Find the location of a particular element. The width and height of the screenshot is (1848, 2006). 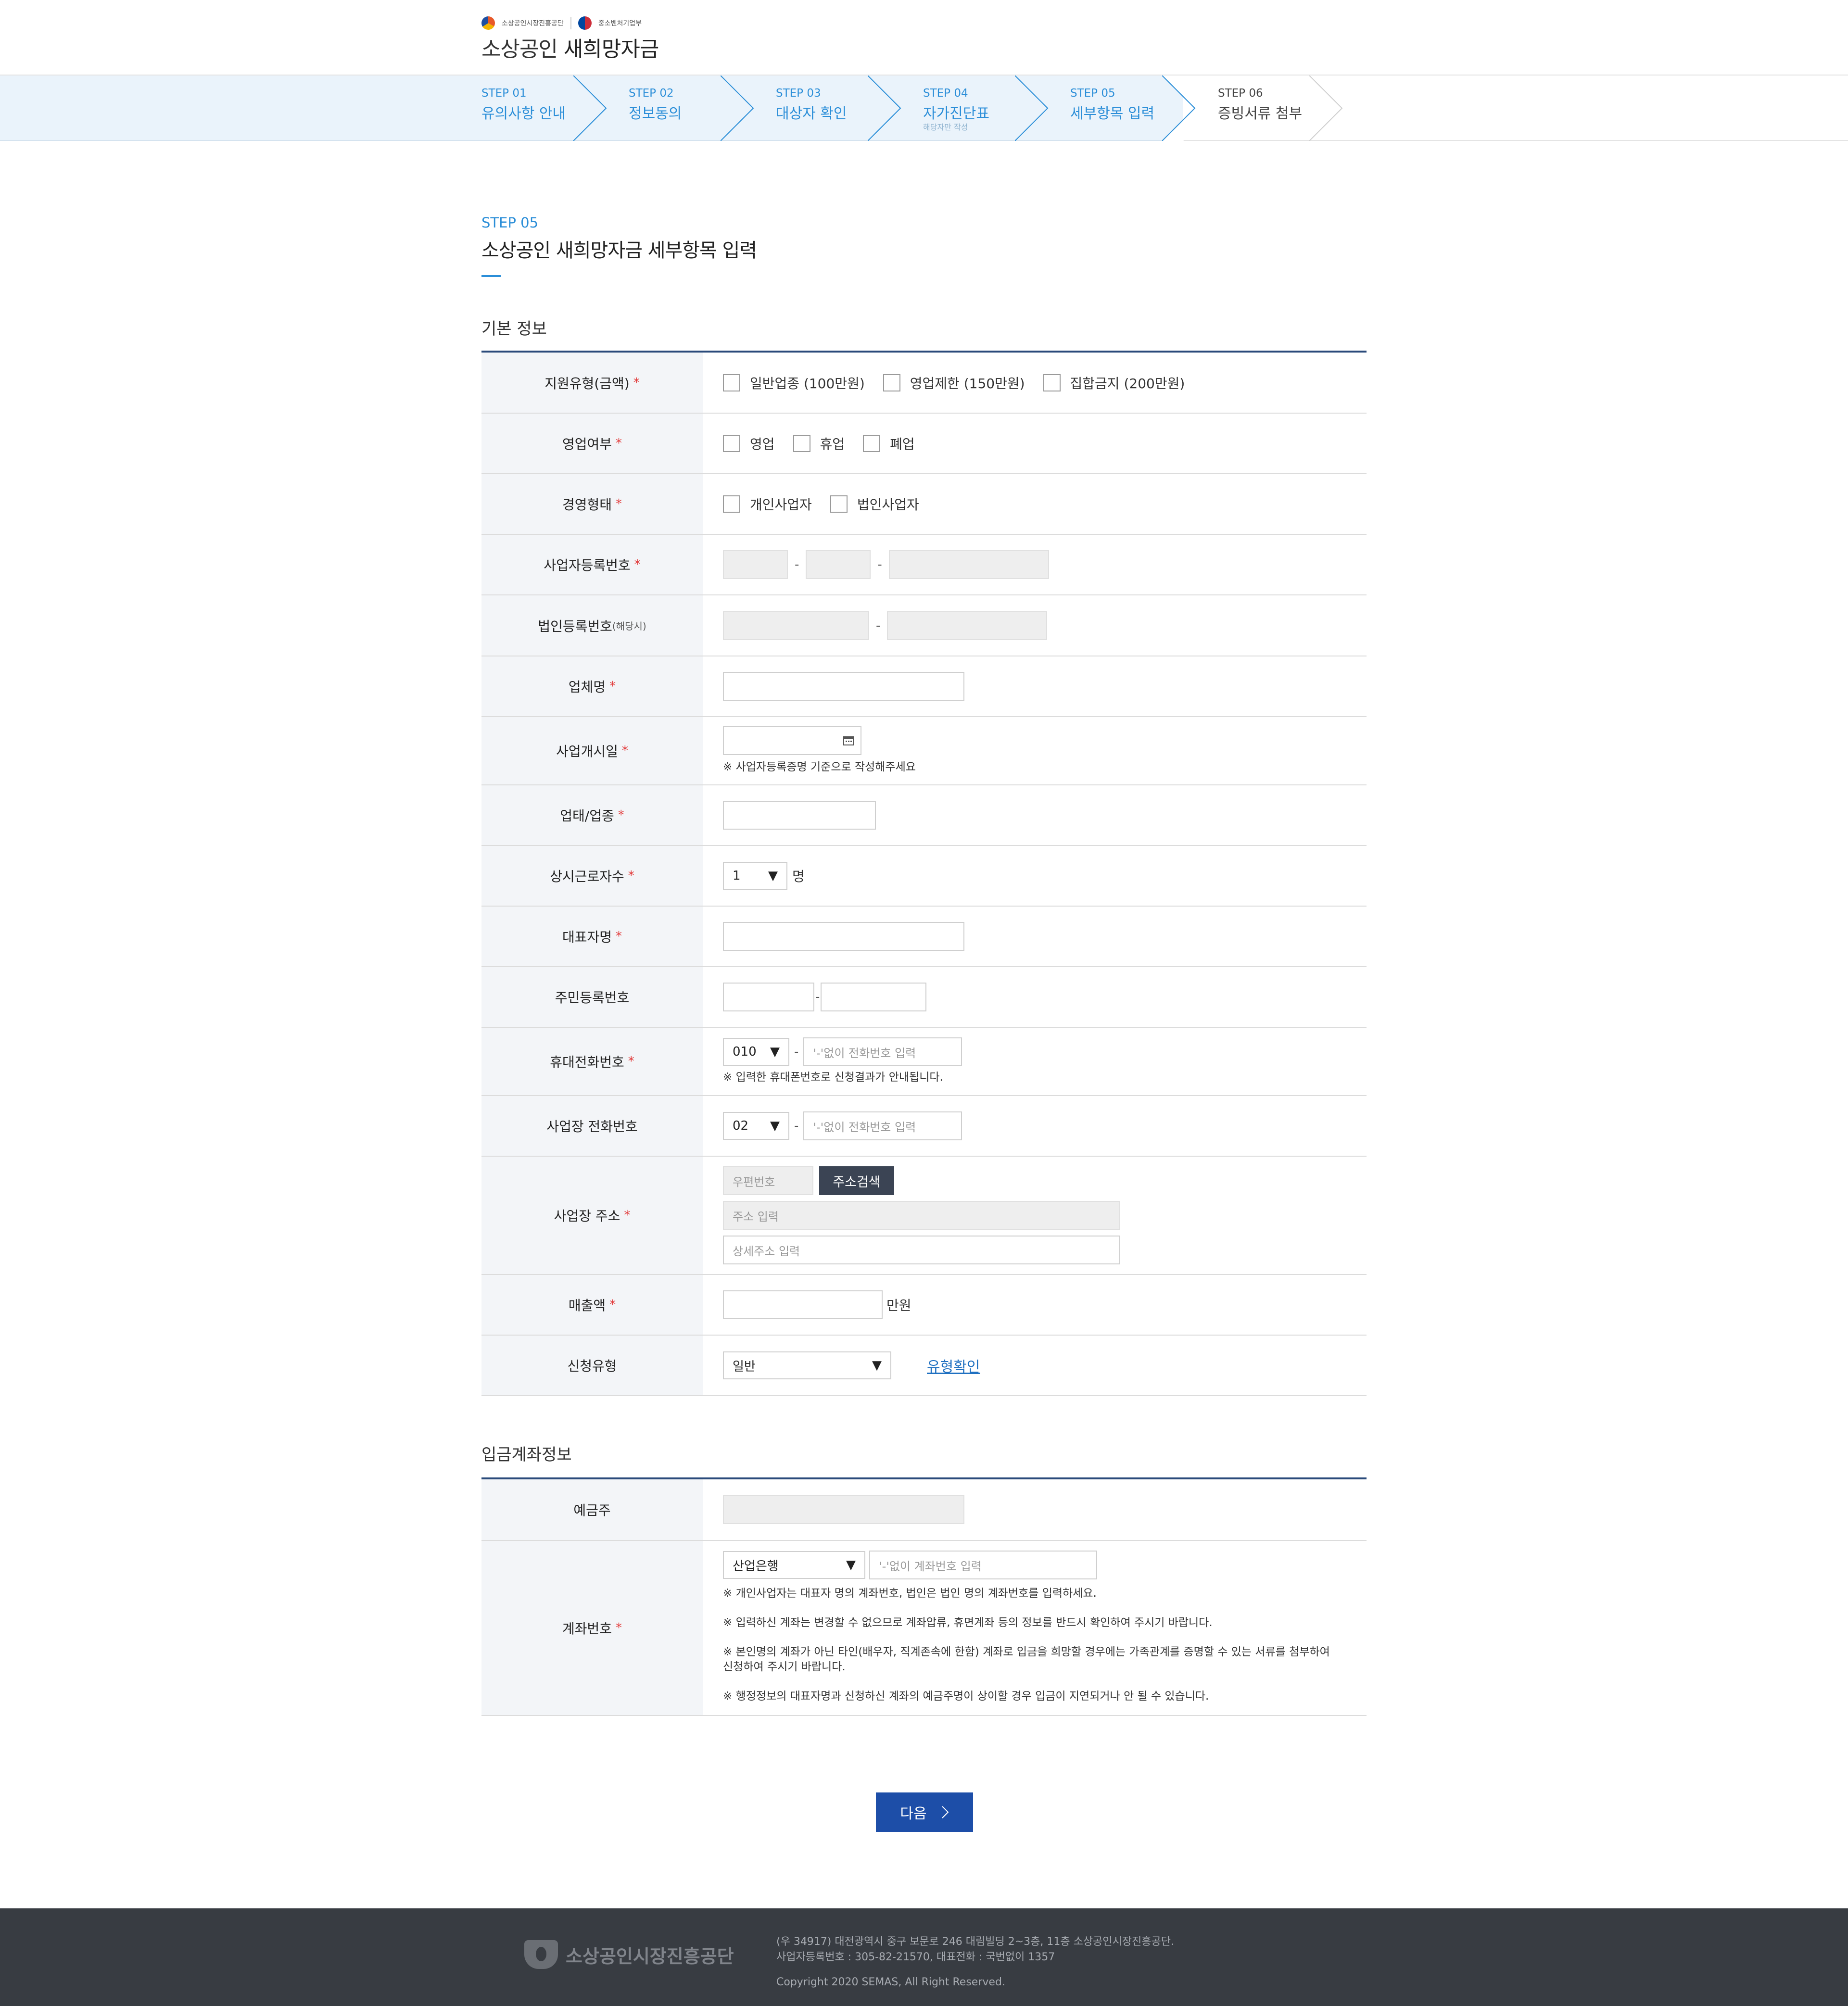

row-value is located at coordinates (1035, 937).